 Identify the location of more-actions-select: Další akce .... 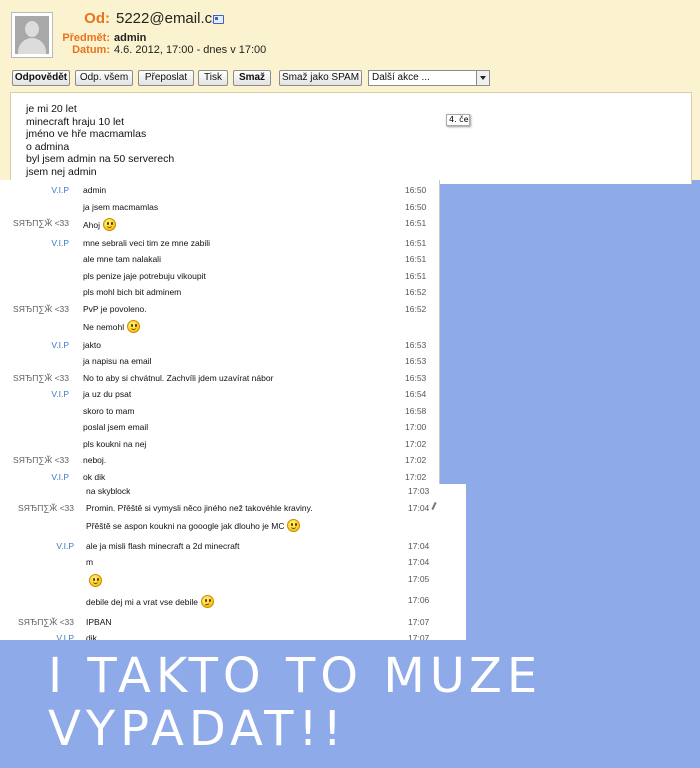
(429, 78).